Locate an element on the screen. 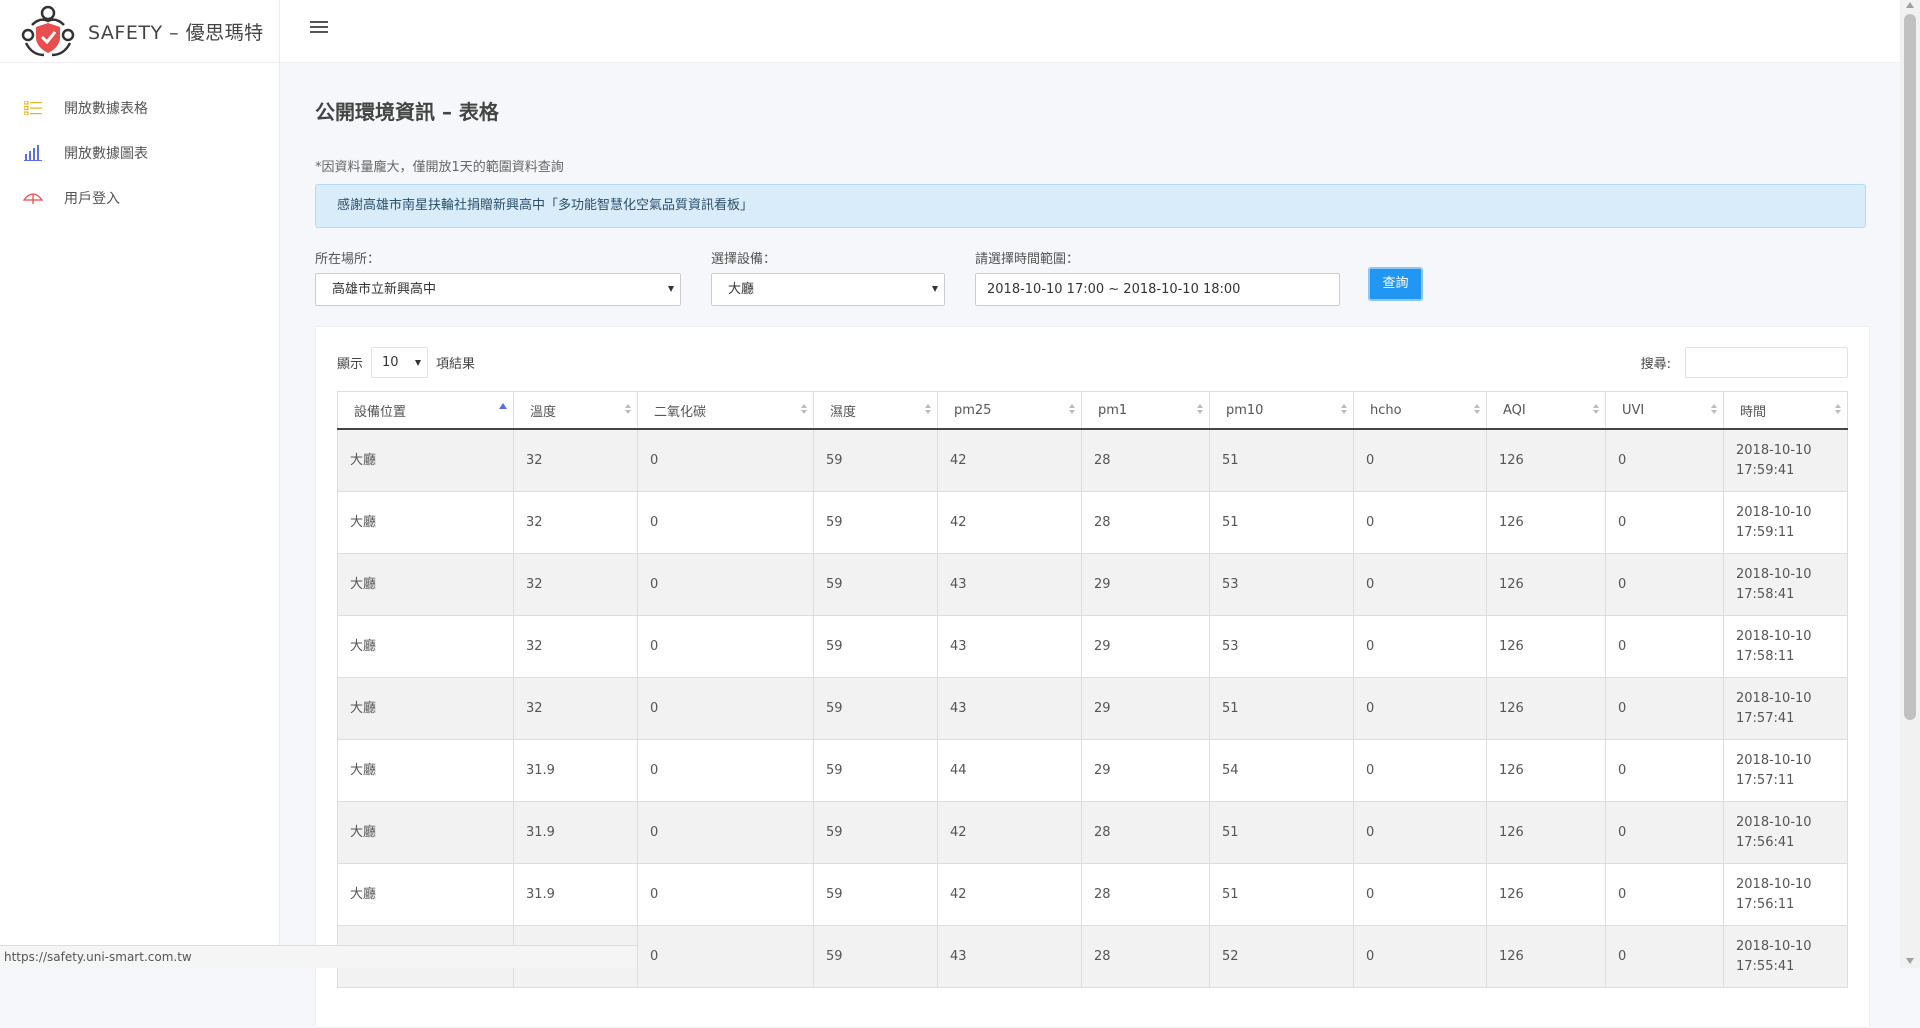  time-text: 17:58:41 is located at coordinates (1765, 594).